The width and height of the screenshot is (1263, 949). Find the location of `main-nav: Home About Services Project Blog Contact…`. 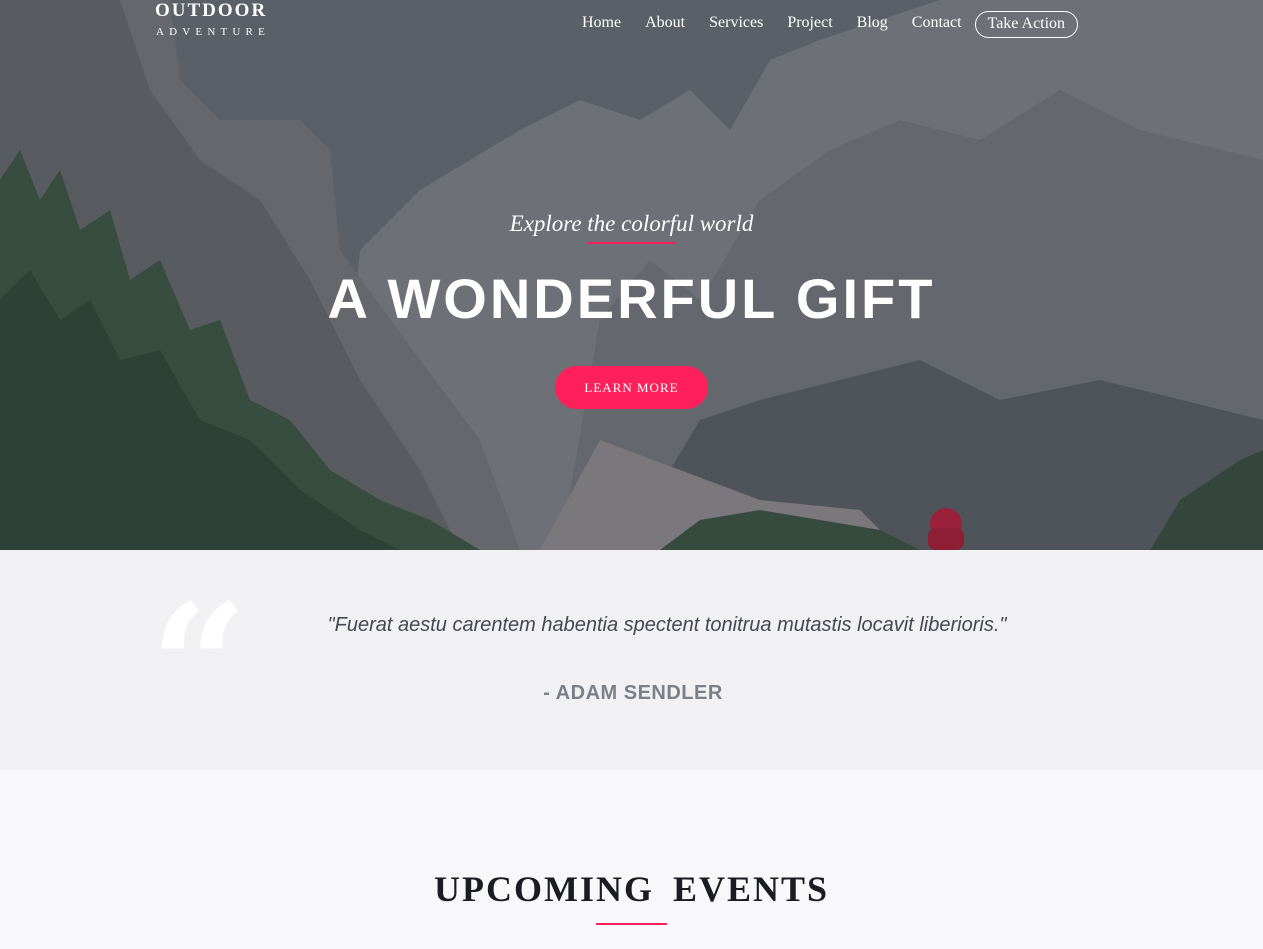

main-nav: Home About Services Project Blog Contact… is located at coordinates (830, 23).